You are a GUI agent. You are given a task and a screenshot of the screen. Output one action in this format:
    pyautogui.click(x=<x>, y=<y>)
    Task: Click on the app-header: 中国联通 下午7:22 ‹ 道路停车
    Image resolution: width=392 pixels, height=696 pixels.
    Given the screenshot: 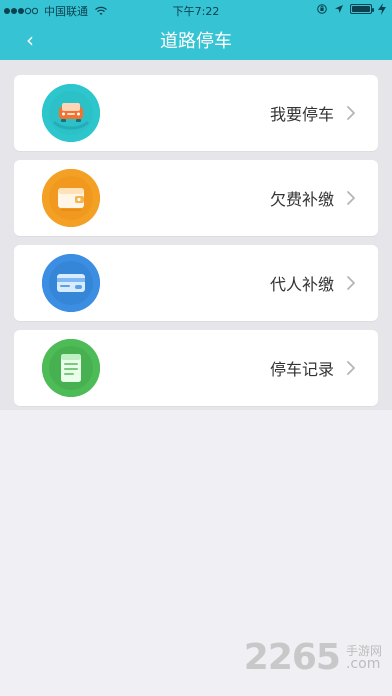 What is the action you would take?
    pyautogui.click(x=196, y=30)
    